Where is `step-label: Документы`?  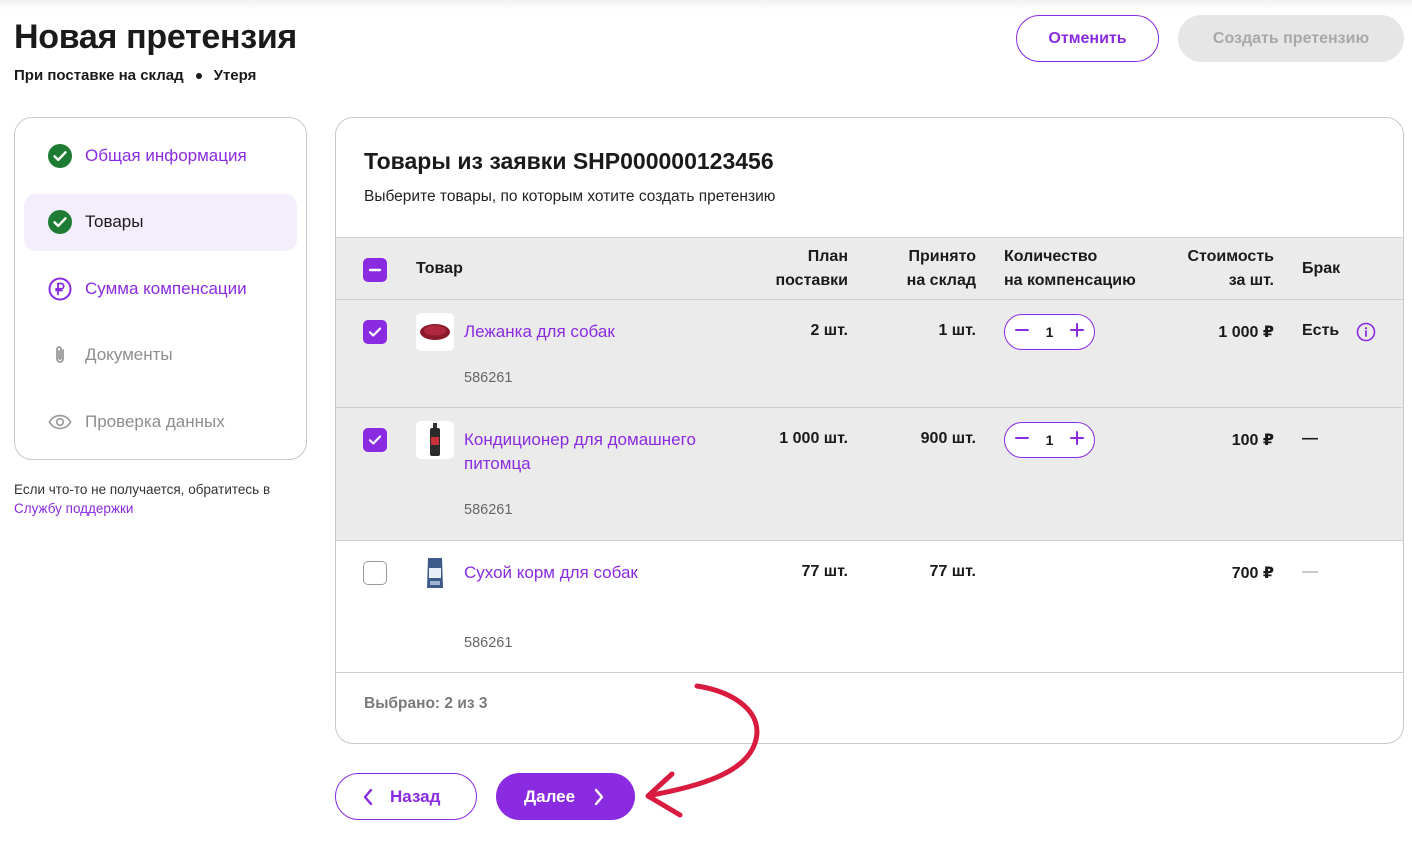 step-label: Документы is located at coordinates (129, 354).